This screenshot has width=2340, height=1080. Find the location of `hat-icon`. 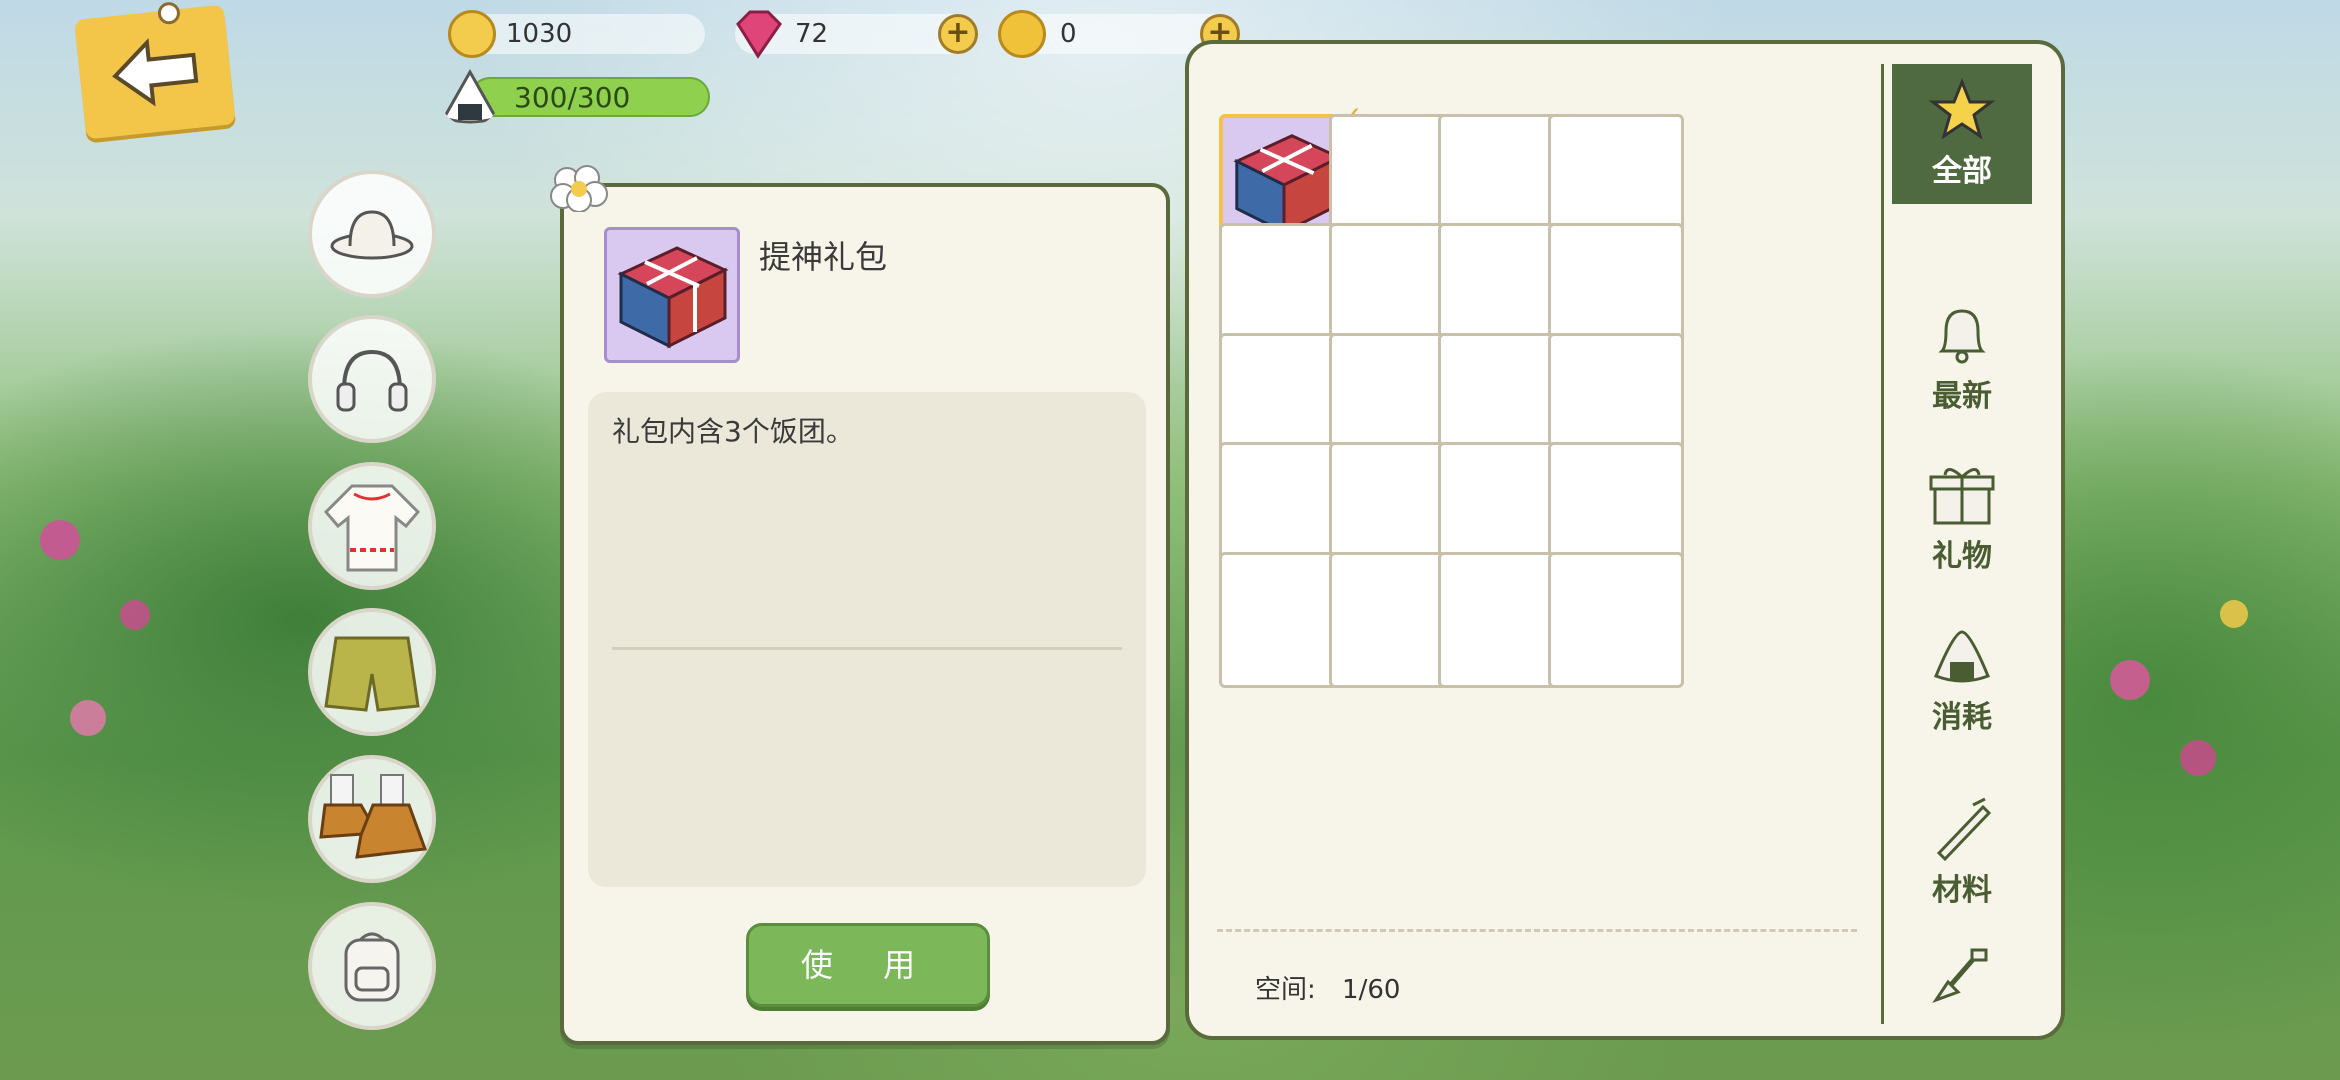

hat-icon is located at coordinates (372, 235).